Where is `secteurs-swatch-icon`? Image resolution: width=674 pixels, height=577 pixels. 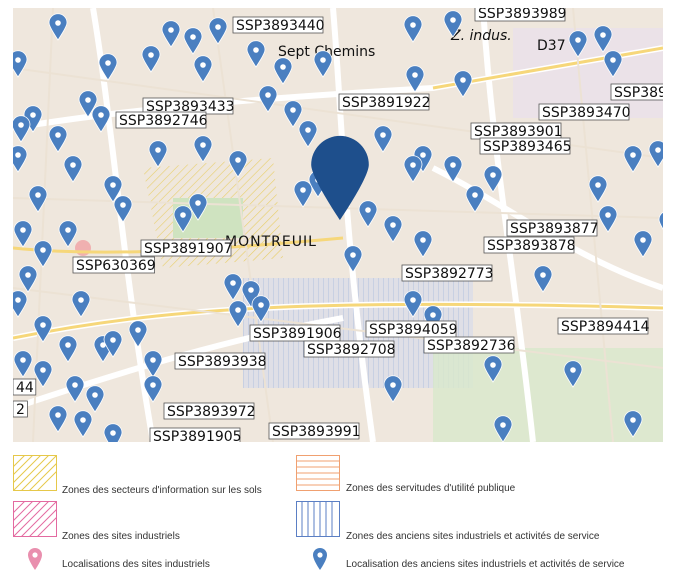 secteurs-swatch-icon is located at coordinates (35, 473).